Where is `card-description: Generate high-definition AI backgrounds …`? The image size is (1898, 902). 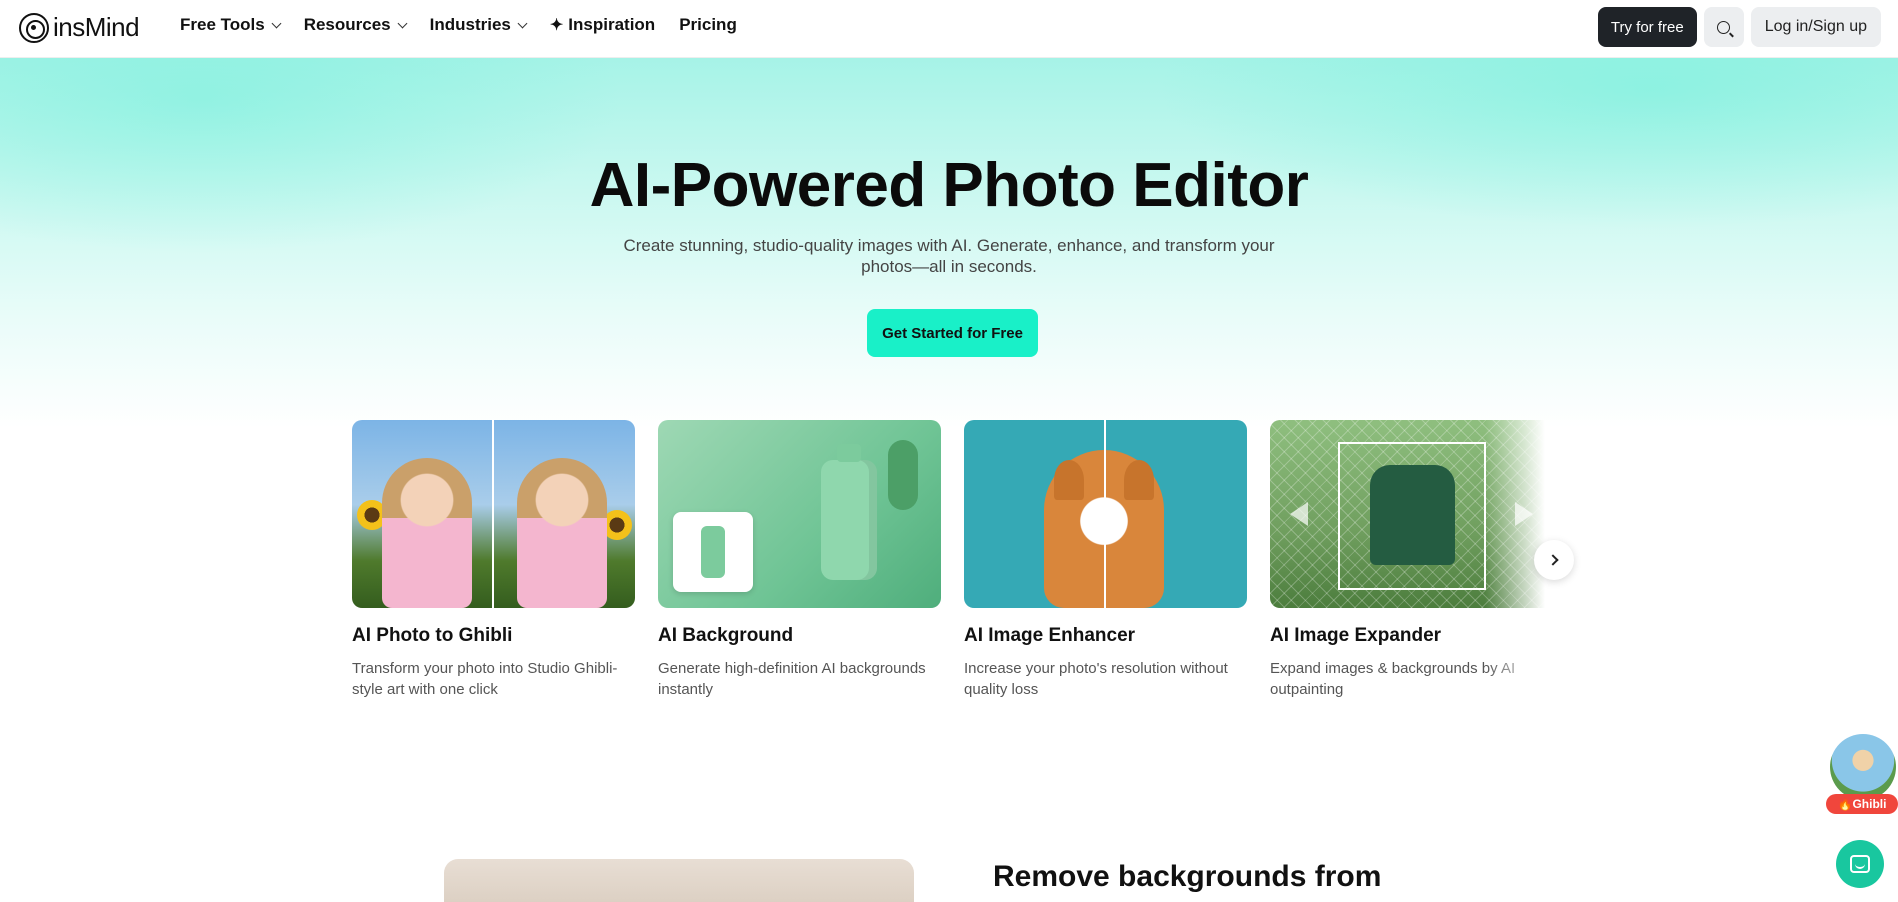 card-description: Generate high-definition AI backgrounds … is located at coordinates (792, 679).